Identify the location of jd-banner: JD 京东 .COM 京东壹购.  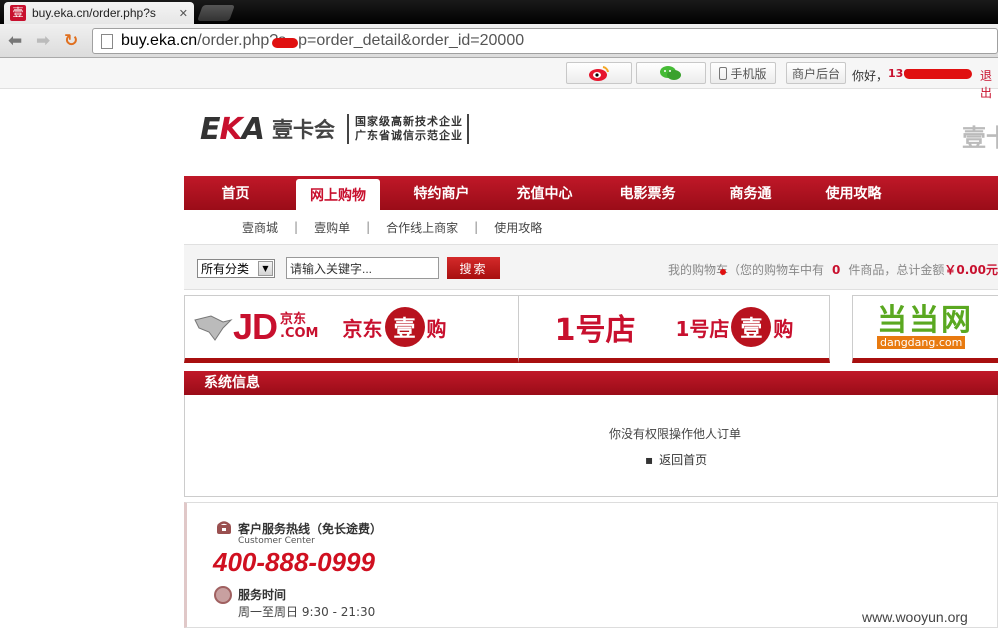
(353, 329).